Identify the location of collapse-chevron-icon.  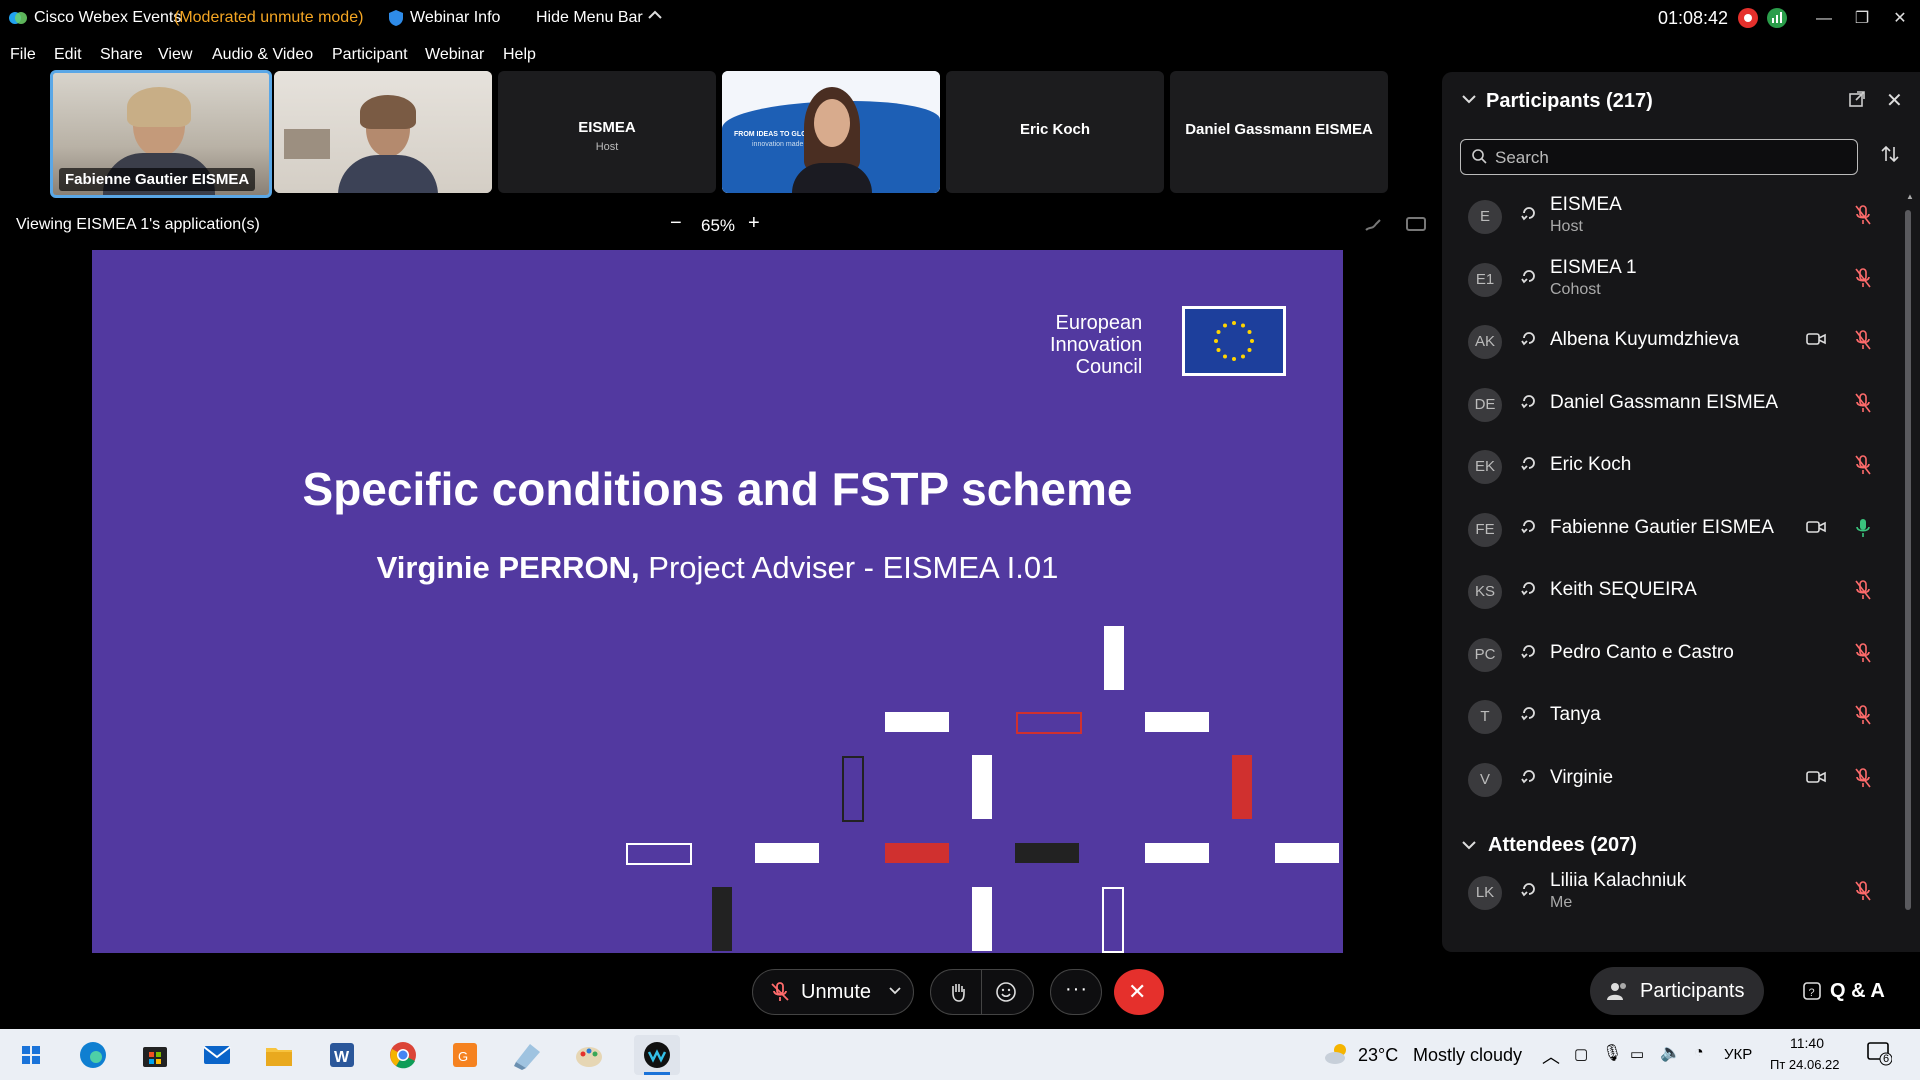
(1469, 101).